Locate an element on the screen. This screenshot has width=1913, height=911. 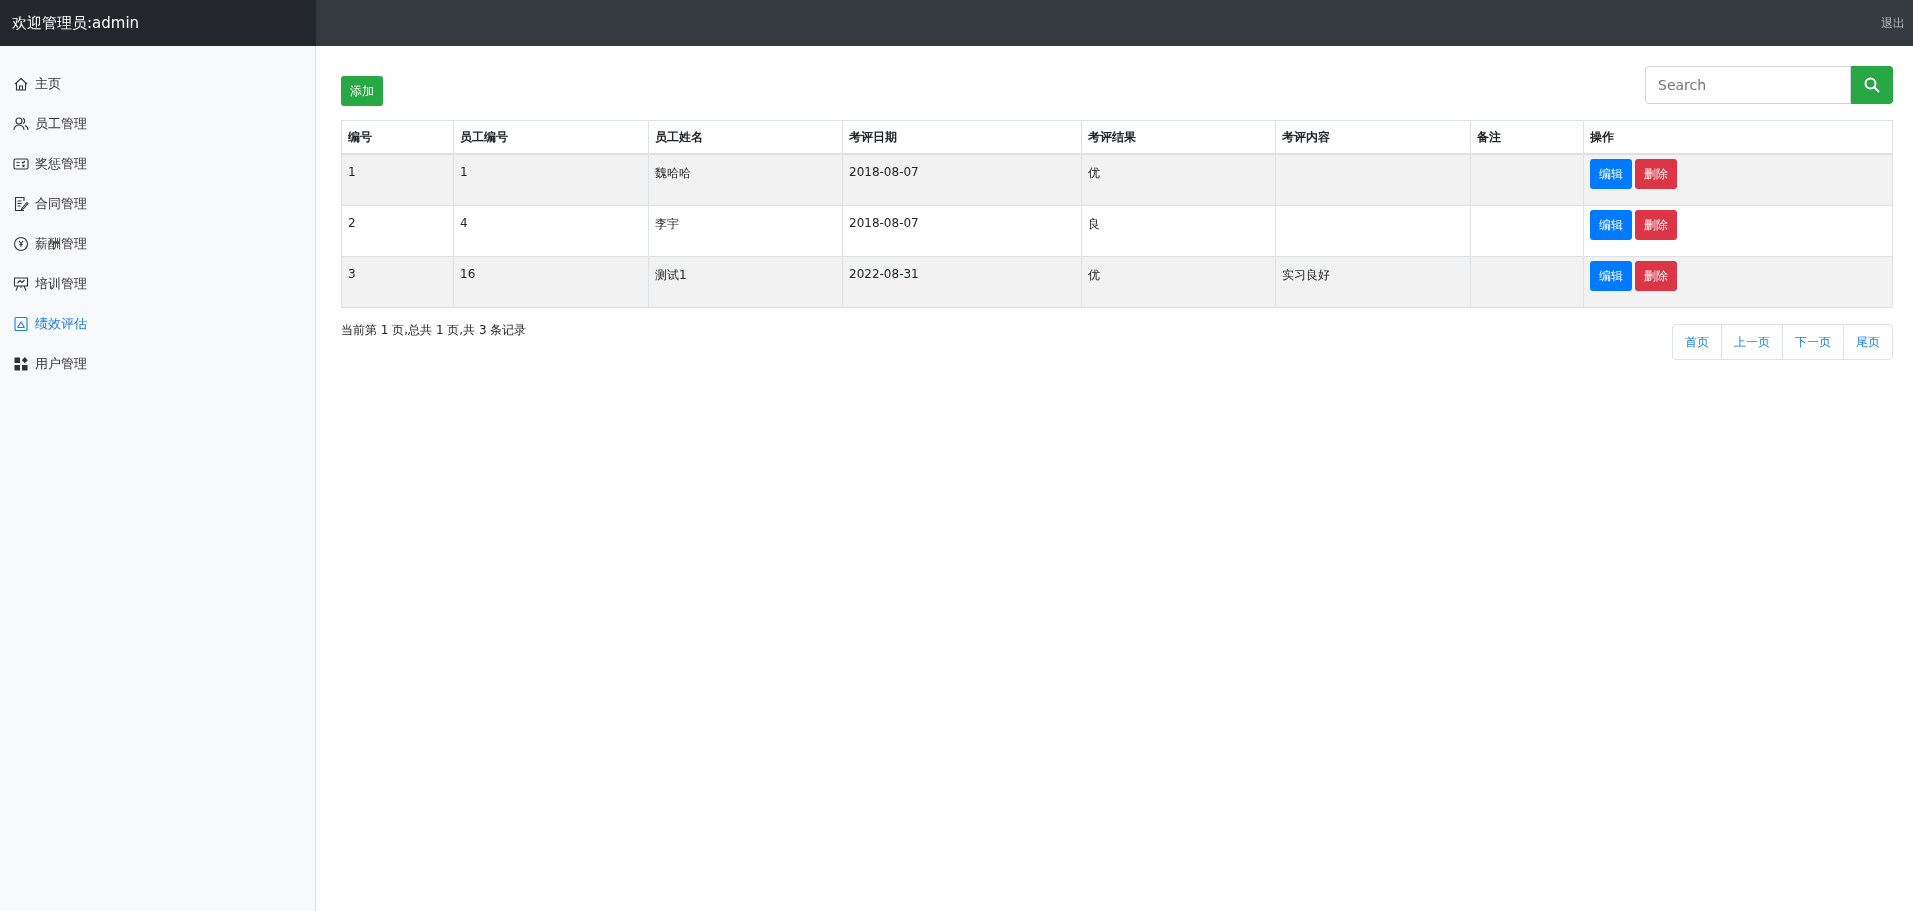
sidebar-item: 培训管理 is located at coordinates (157, 284).